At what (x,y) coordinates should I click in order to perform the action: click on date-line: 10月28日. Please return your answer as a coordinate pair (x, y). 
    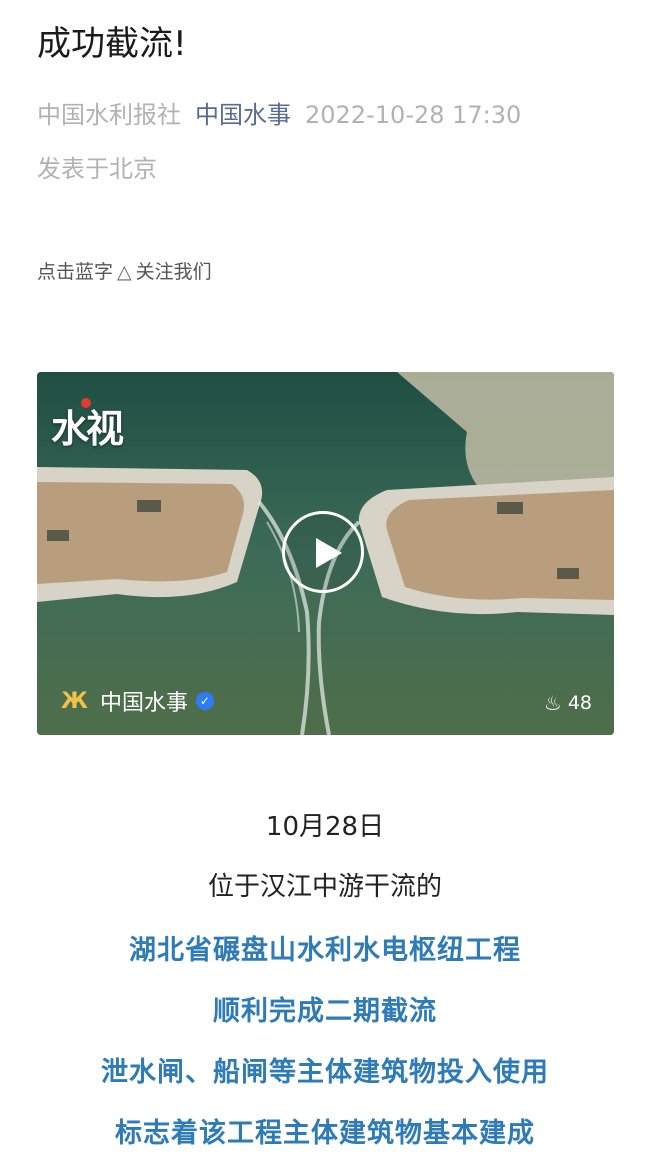
    Looking at the image, I should click on (325, 827).